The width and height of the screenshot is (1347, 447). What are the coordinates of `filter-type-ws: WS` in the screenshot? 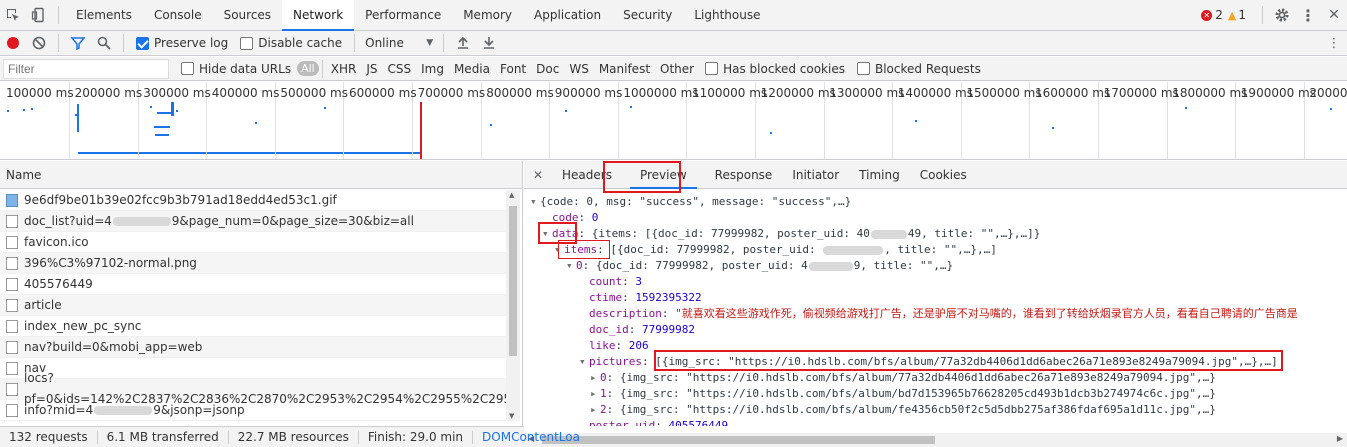 It's located at (578, 69).